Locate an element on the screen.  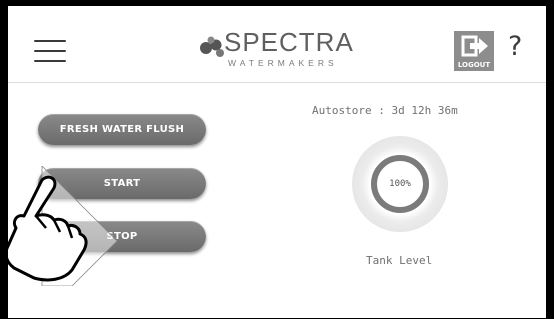
spectra-logo-icon is located at coordinates (212, 46).